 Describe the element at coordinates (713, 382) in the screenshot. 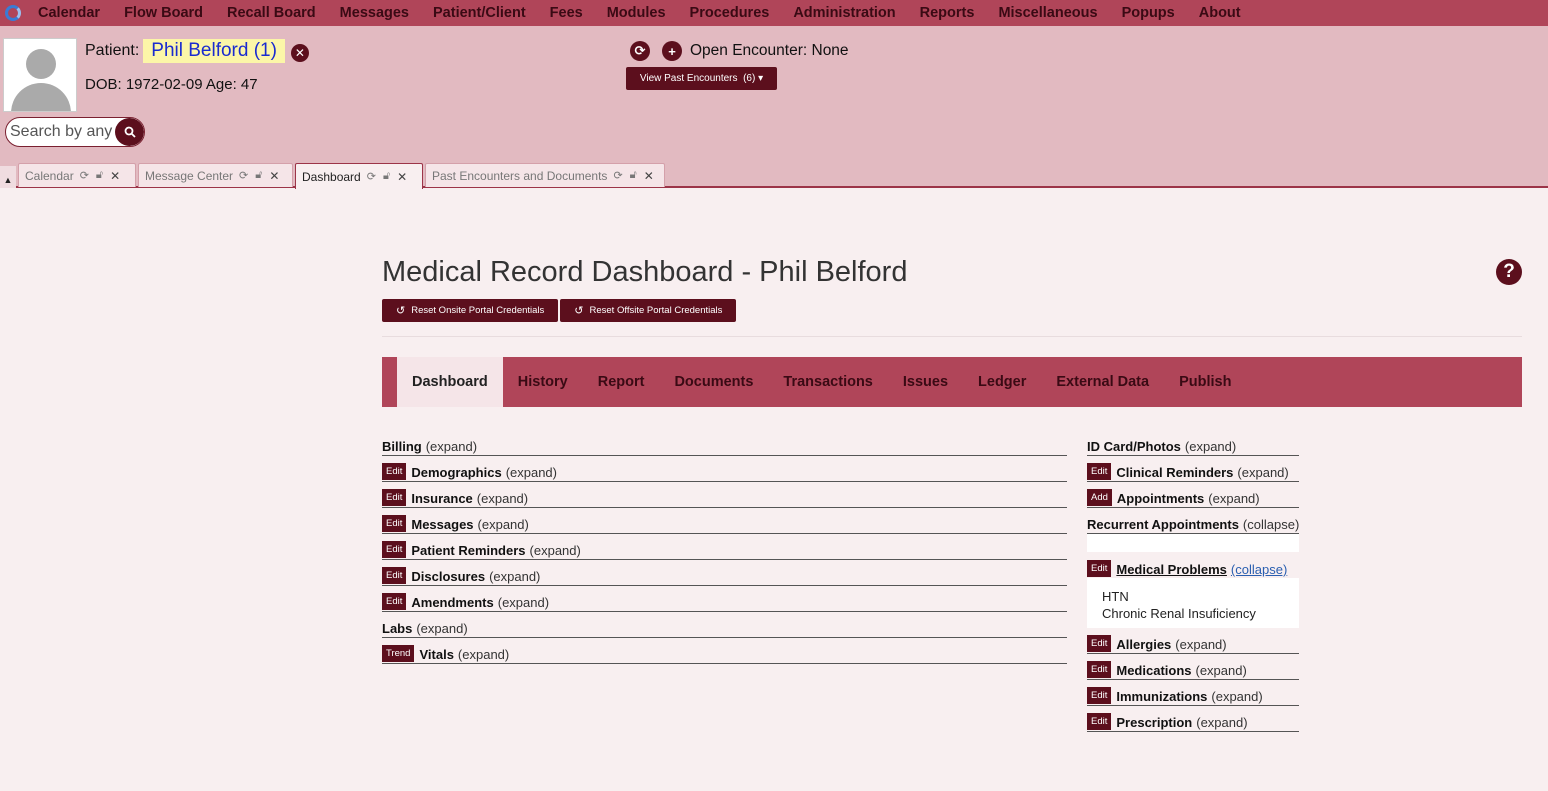

I see `nav-documents: Documents` at that location.